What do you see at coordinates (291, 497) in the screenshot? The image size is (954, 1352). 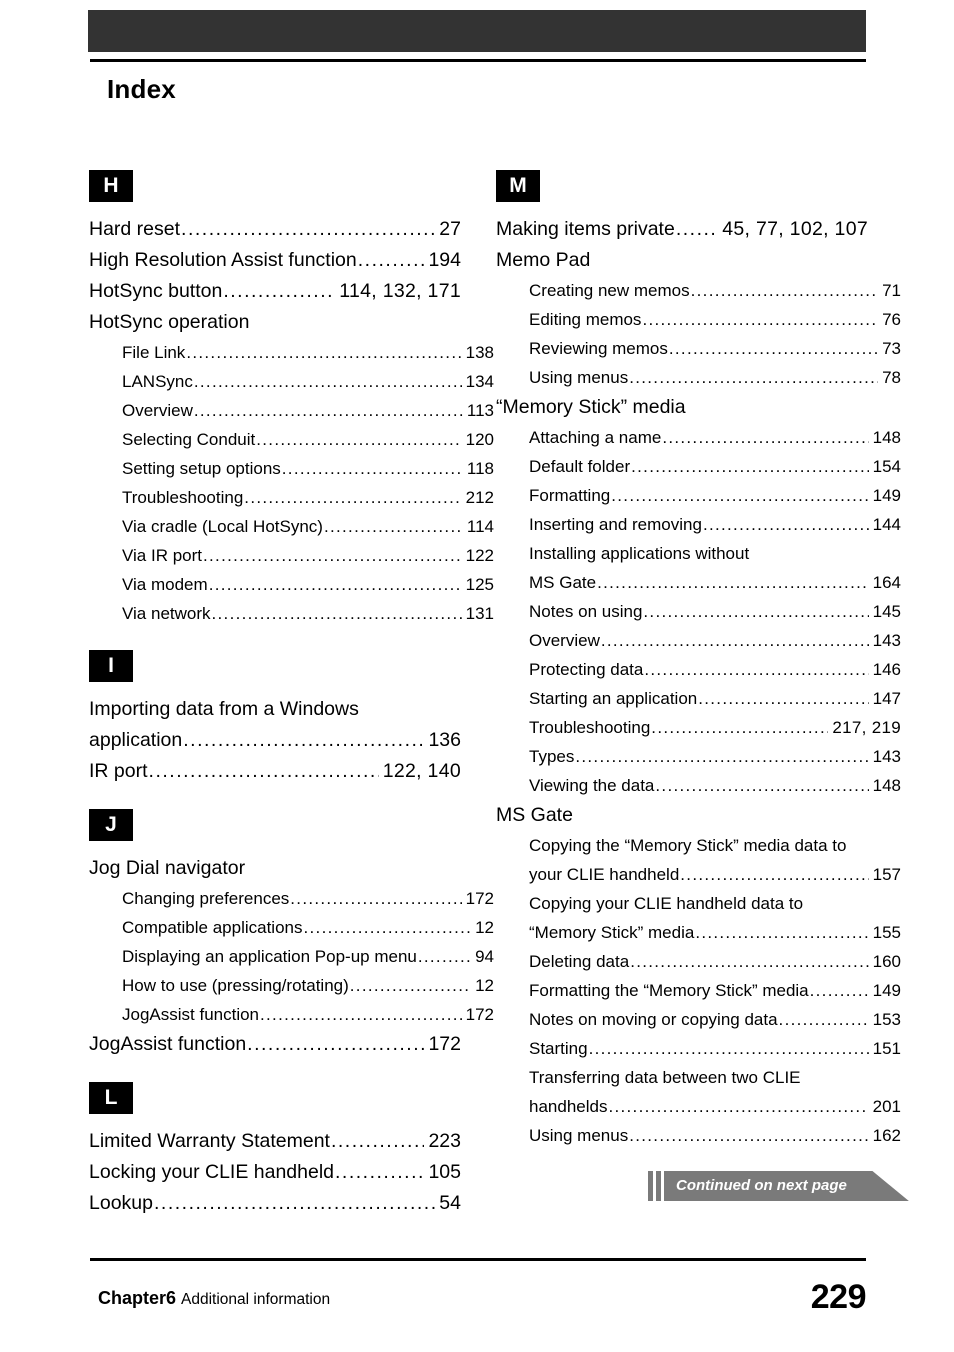 I see `index-entry: Troubleshooting 212` at bounding box center [291, 497].